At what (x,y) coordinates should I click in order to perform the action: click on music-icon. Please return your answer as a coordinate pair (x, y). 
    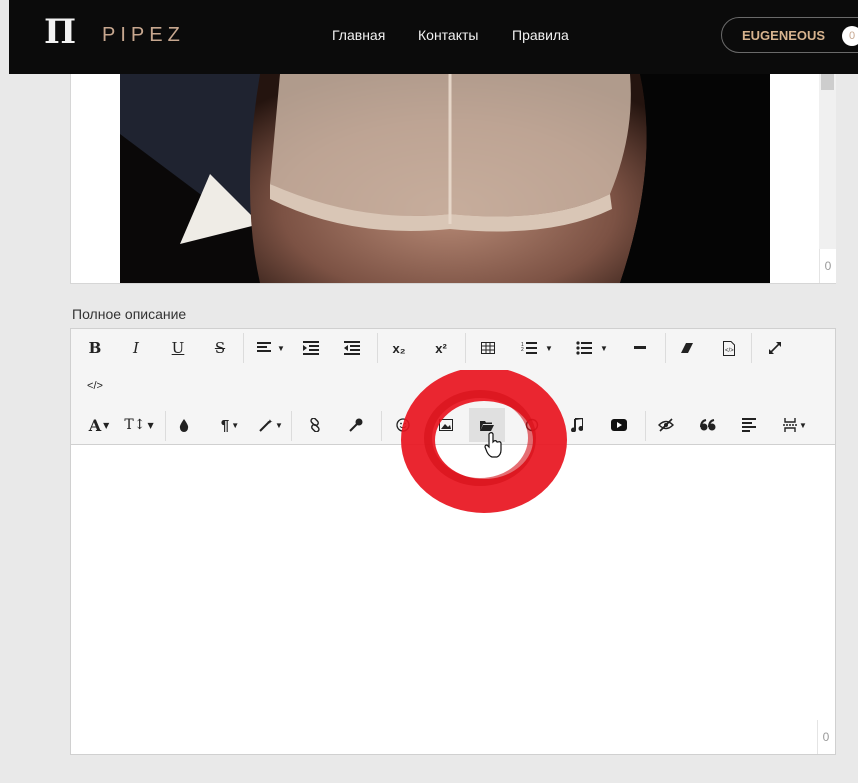
    Looking at the image, I should click on (577, 425).